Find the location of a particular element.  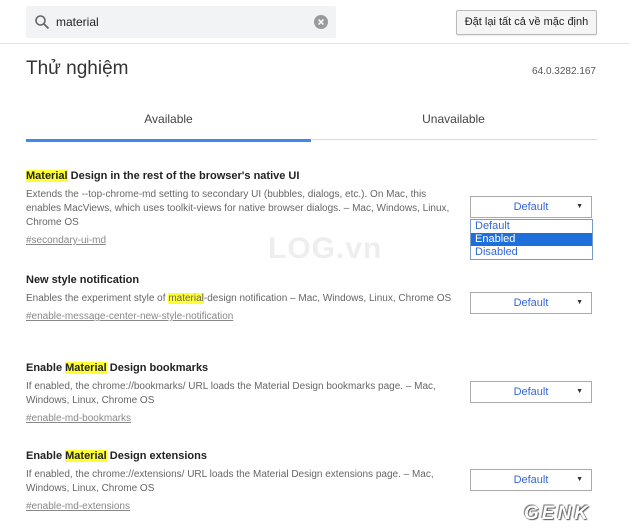

tab-available: Available is located at coordinates (168, 121).